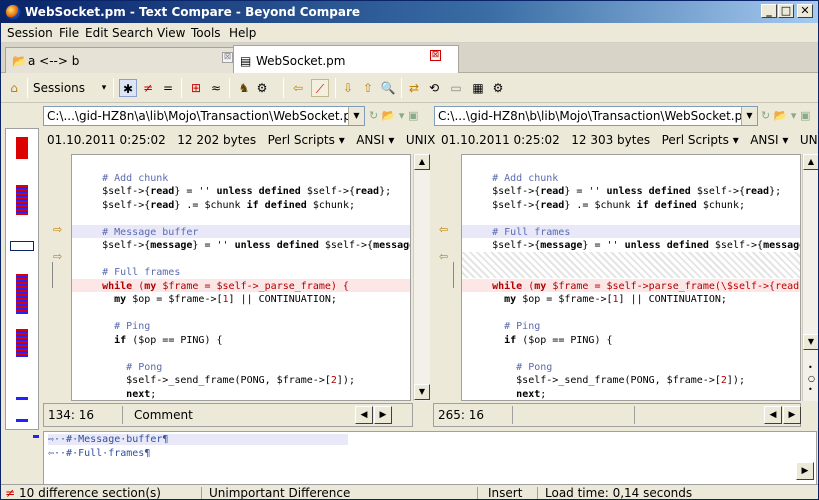 The image size is (819, 500). I want to click on layout-icon: ▦, so click(478, 88).